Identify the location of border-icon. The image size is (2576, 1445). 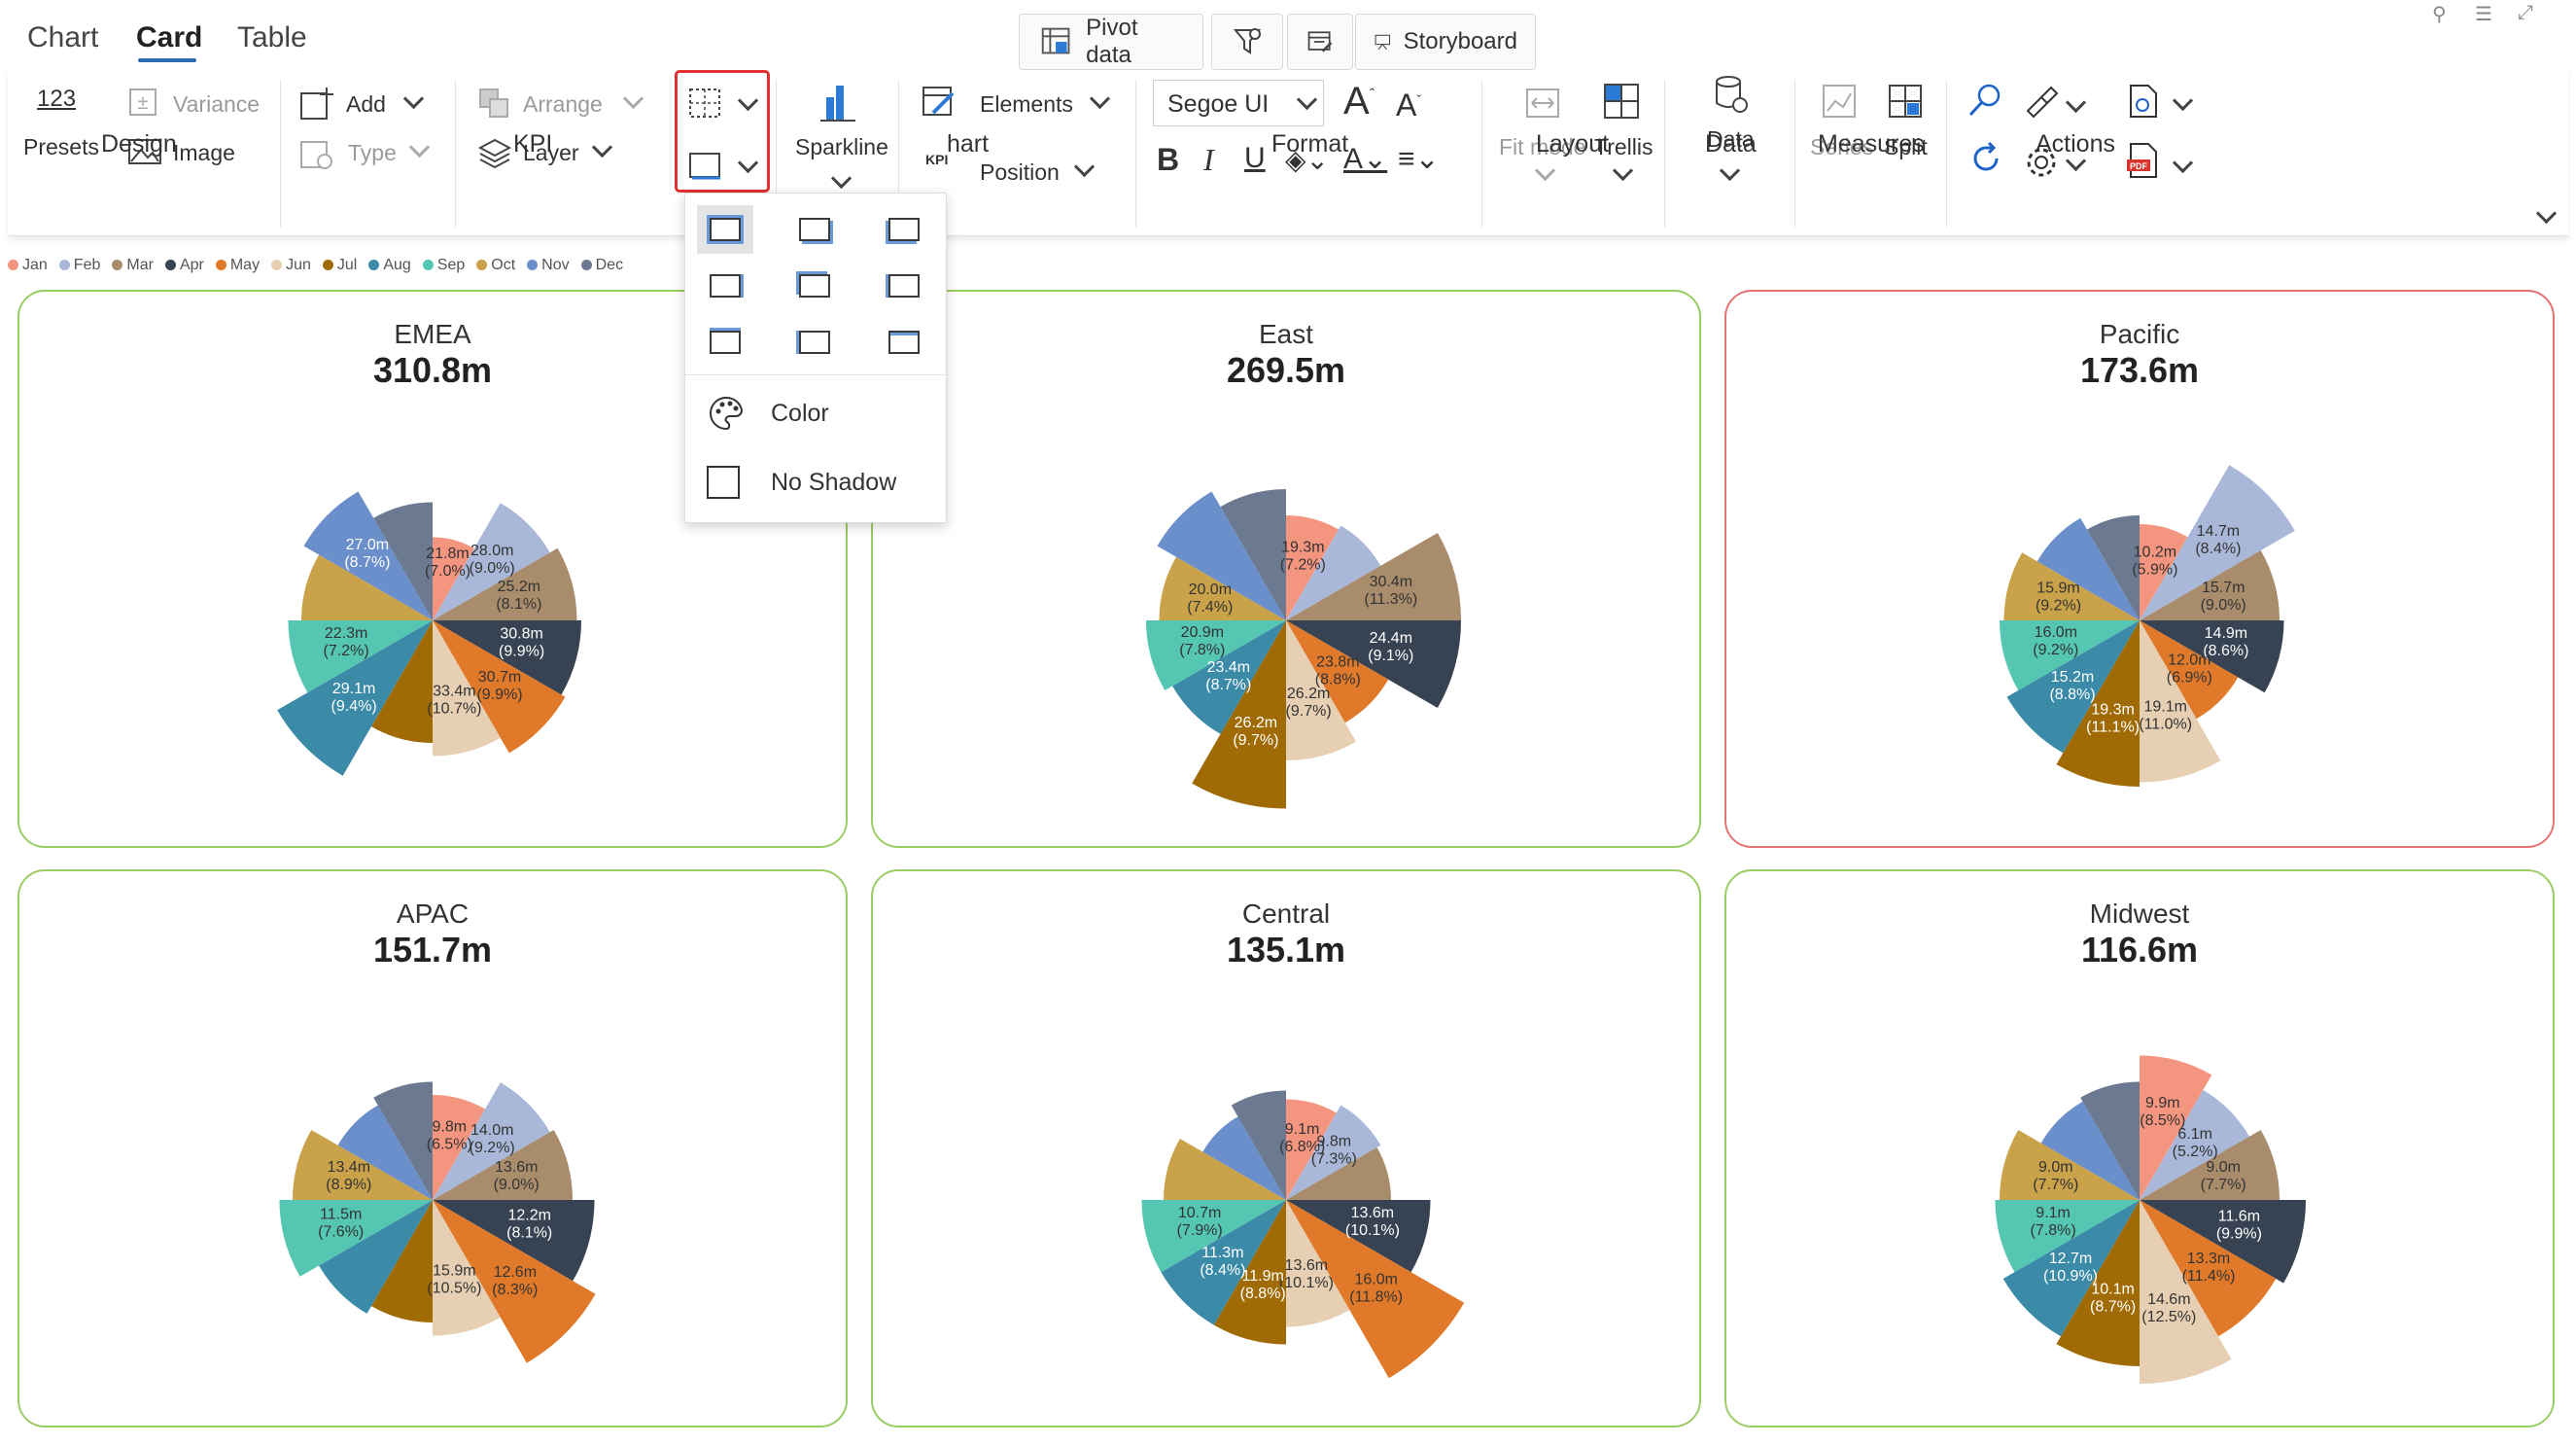
(705, 103).